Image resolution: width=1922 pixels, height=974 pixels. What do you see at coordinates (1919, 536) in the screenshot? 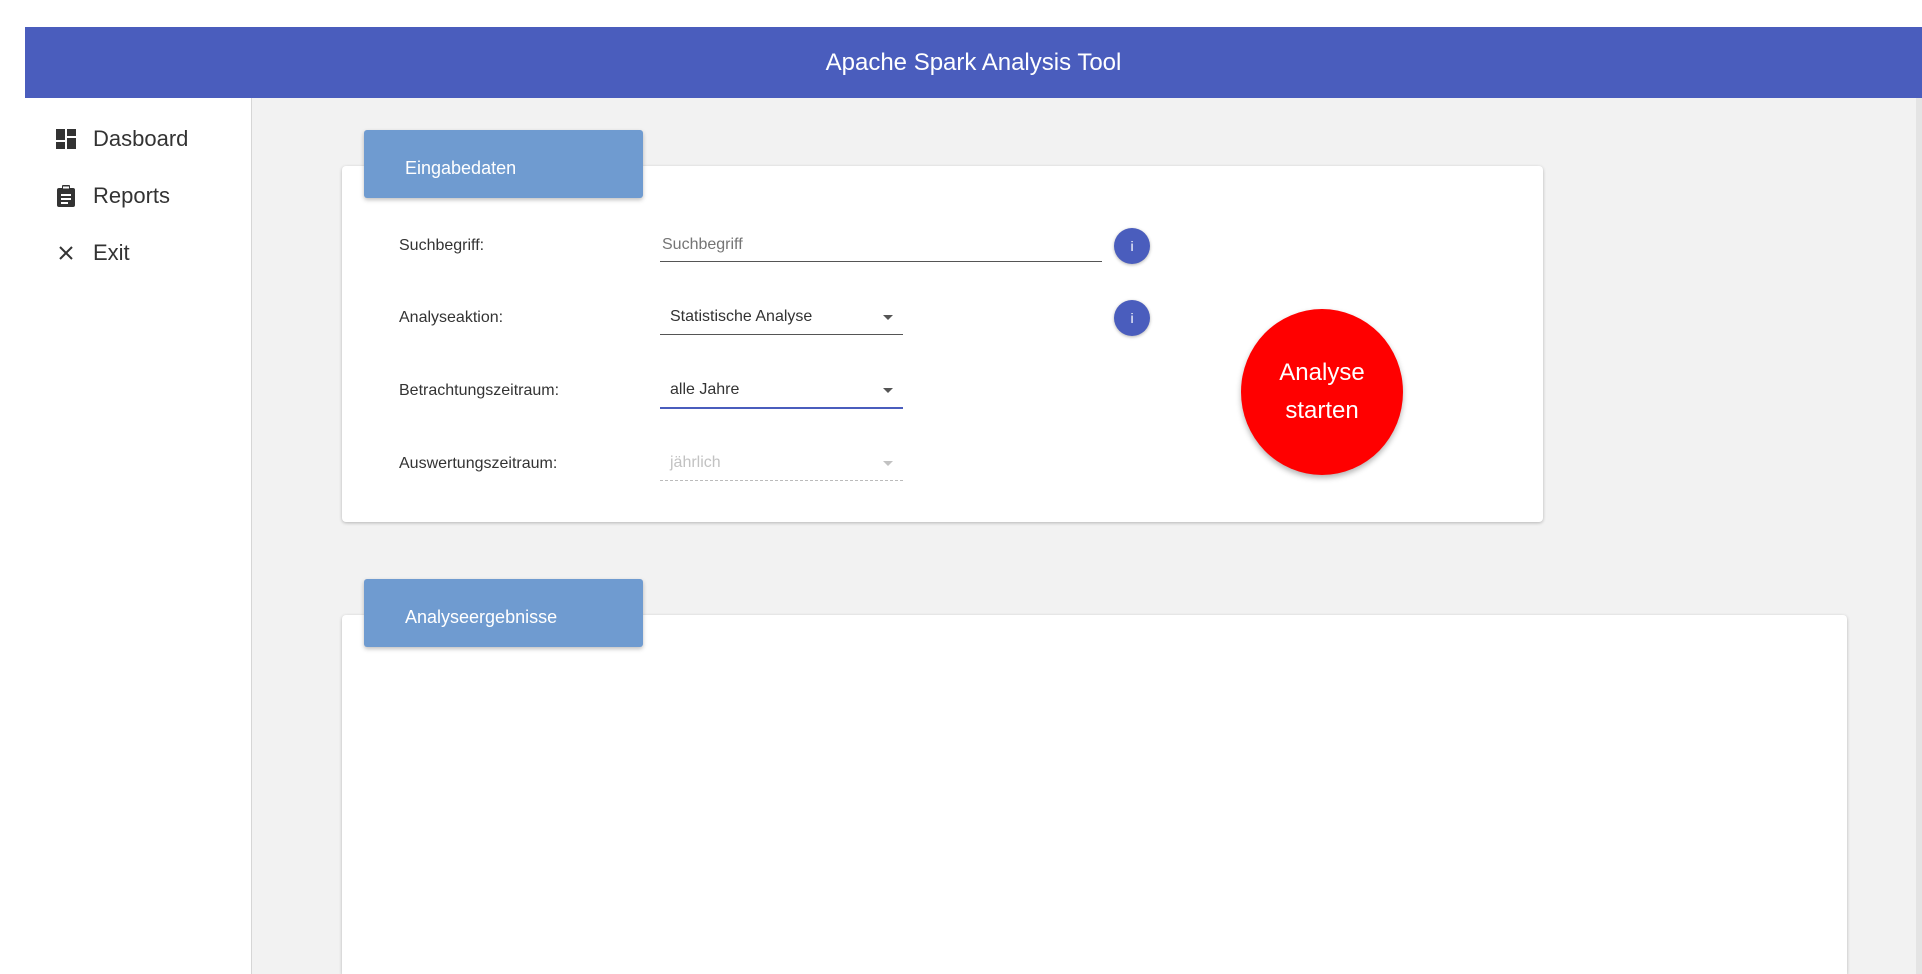
I see `scrollbar` at bounding box center [1919, 536].